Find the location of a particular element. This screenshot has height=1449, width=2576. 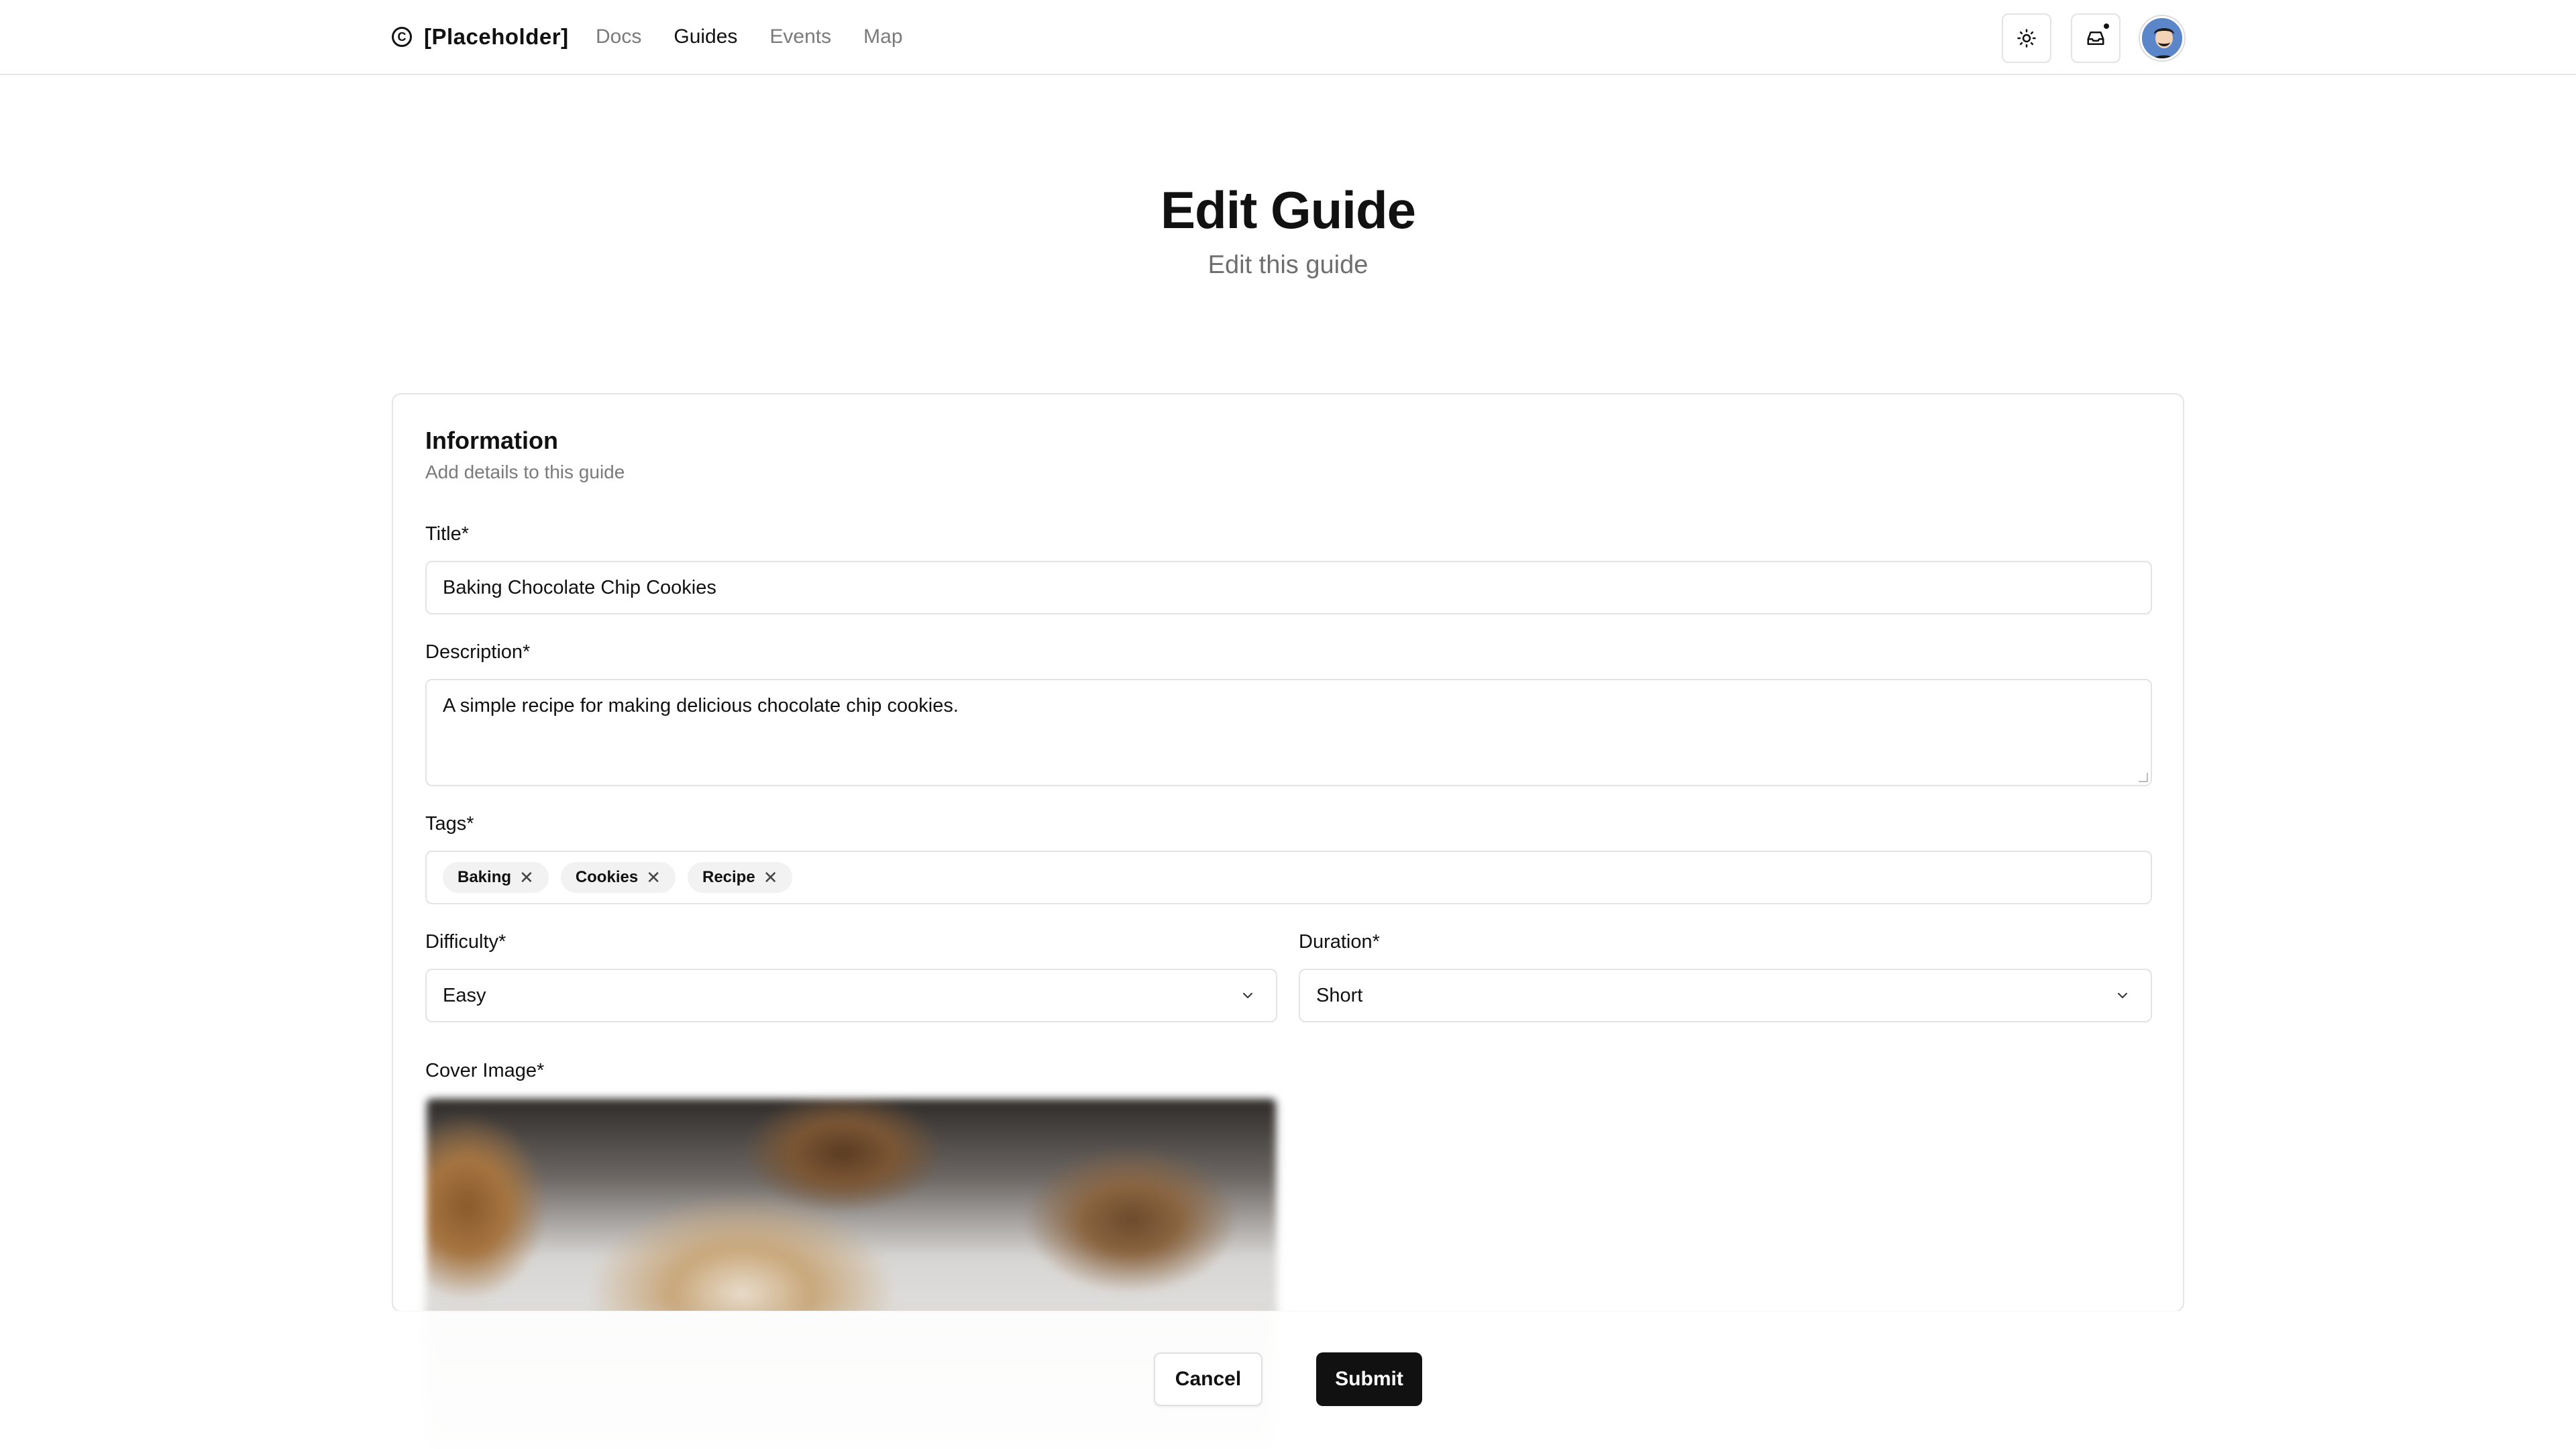

tag-chip: Cookies ✕ is located at coordinates (618, 877).